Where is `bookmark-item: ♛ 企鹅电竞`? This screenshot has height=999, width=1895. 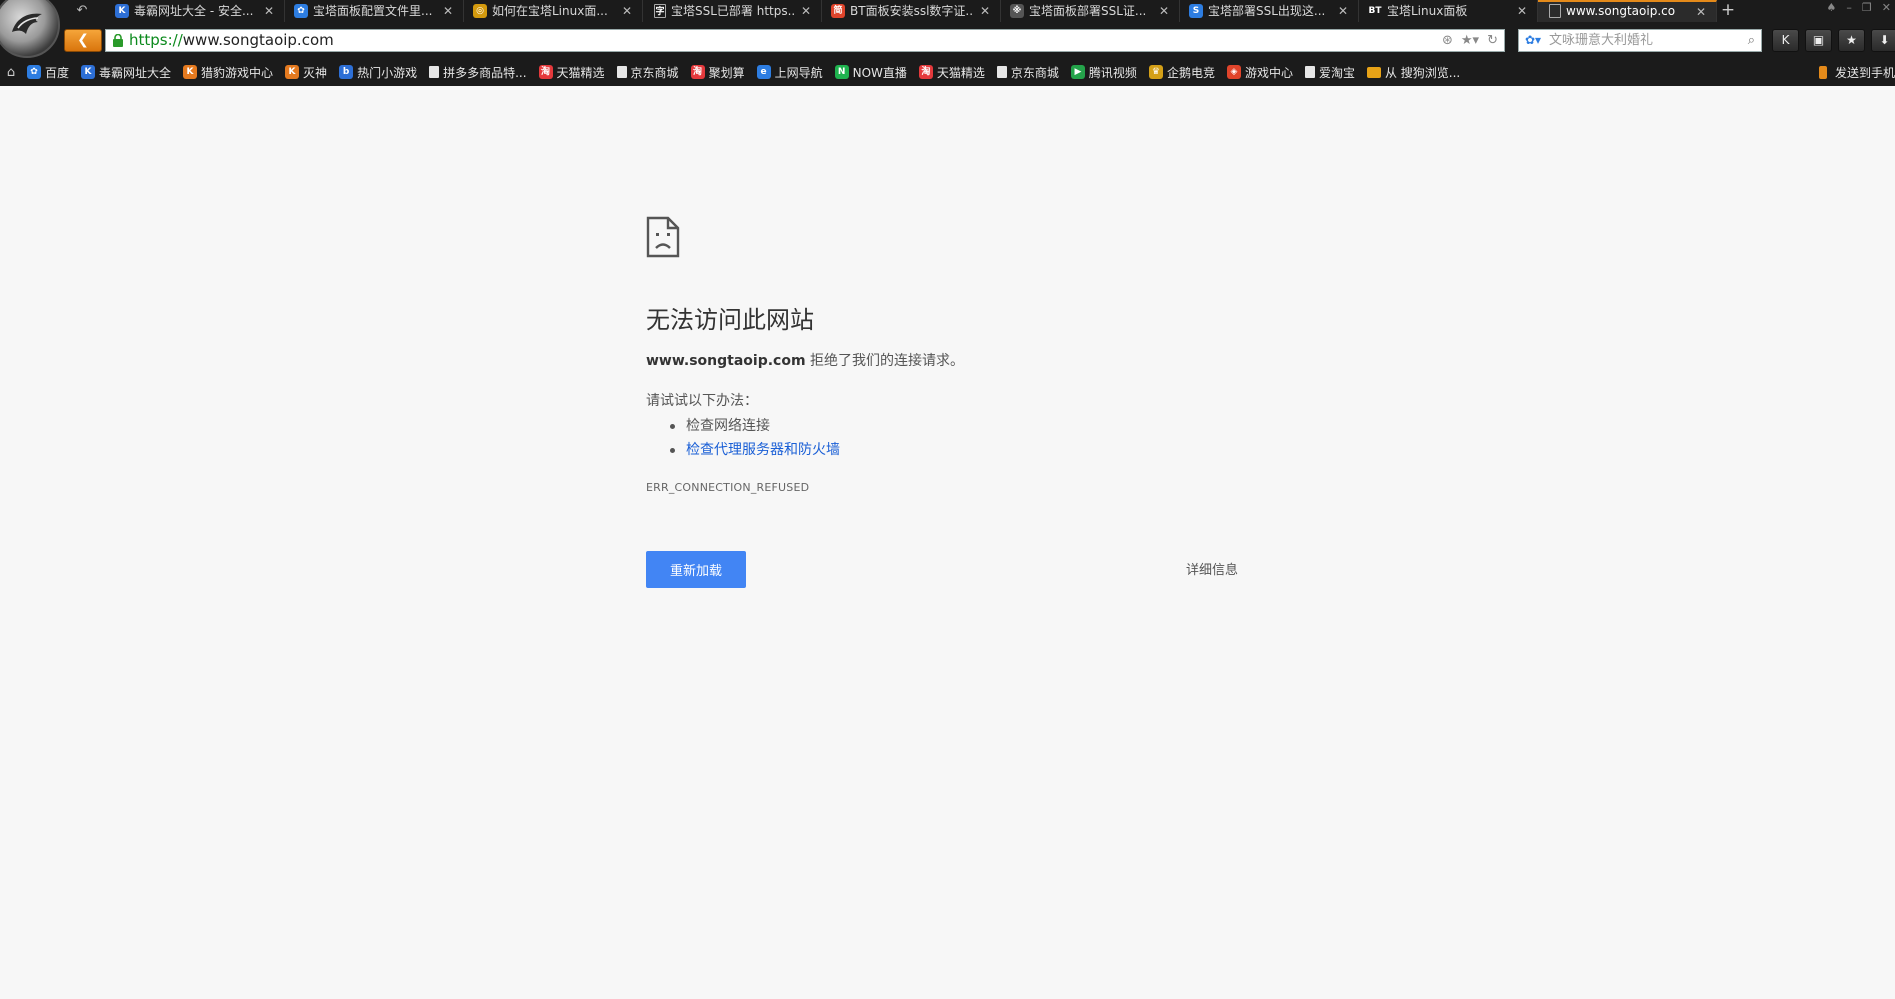 bookmark-item: ♛ 企鹅电竞 is located at coordinates (1183, 72).